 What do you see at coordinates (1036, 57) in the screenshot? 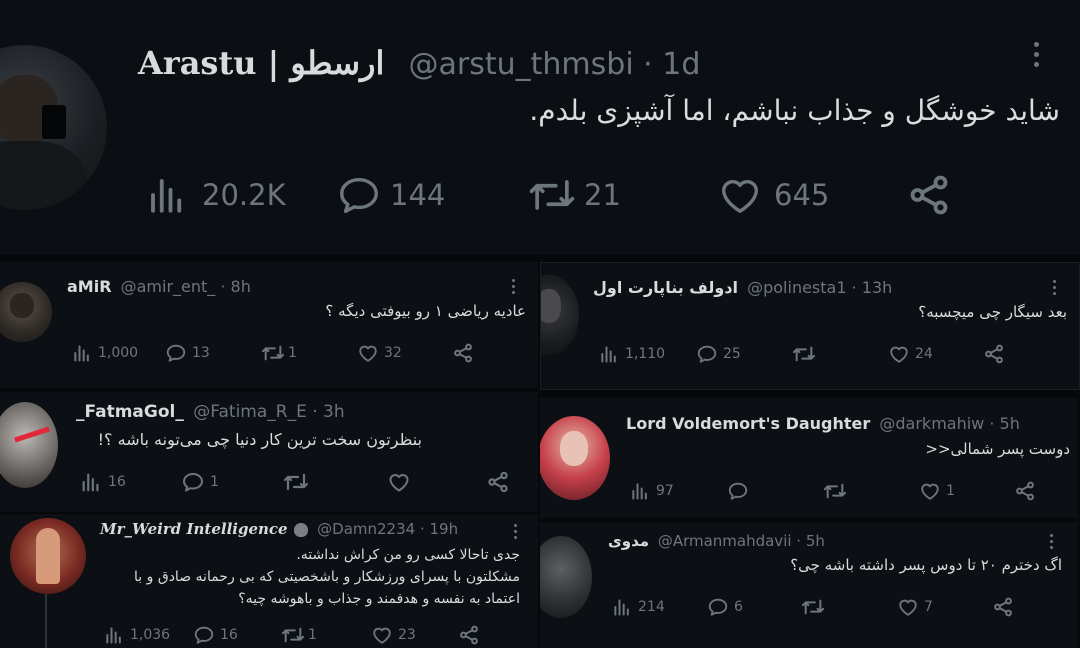
I see `main-more-icon` at bounding box center [1036, 57].